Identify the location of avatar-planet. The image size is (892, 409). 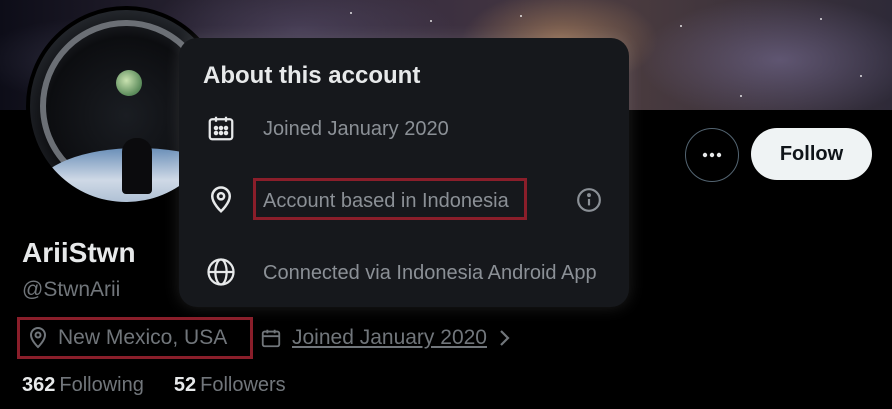
(129, 83).